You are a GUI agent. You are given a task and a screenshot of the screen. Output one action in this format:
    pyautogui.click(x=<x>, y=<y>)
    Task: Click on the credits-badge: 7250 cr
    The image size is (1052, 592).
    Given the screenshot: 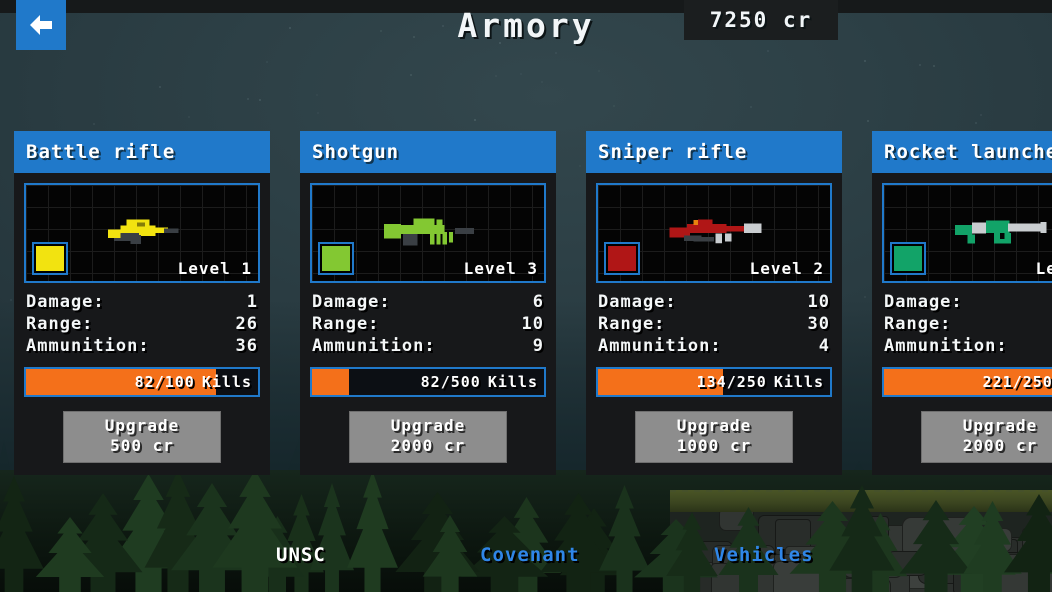 What is the action you would take?
    pyautogui.click(x=761, y=20)
    